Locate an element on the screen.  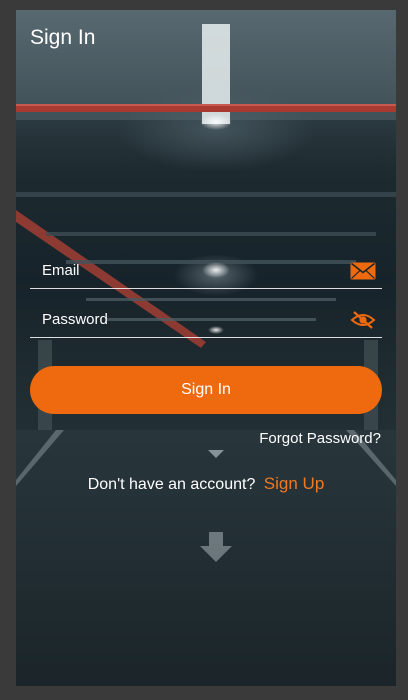
page-title: Sign In is located at coordinates (63, 37).